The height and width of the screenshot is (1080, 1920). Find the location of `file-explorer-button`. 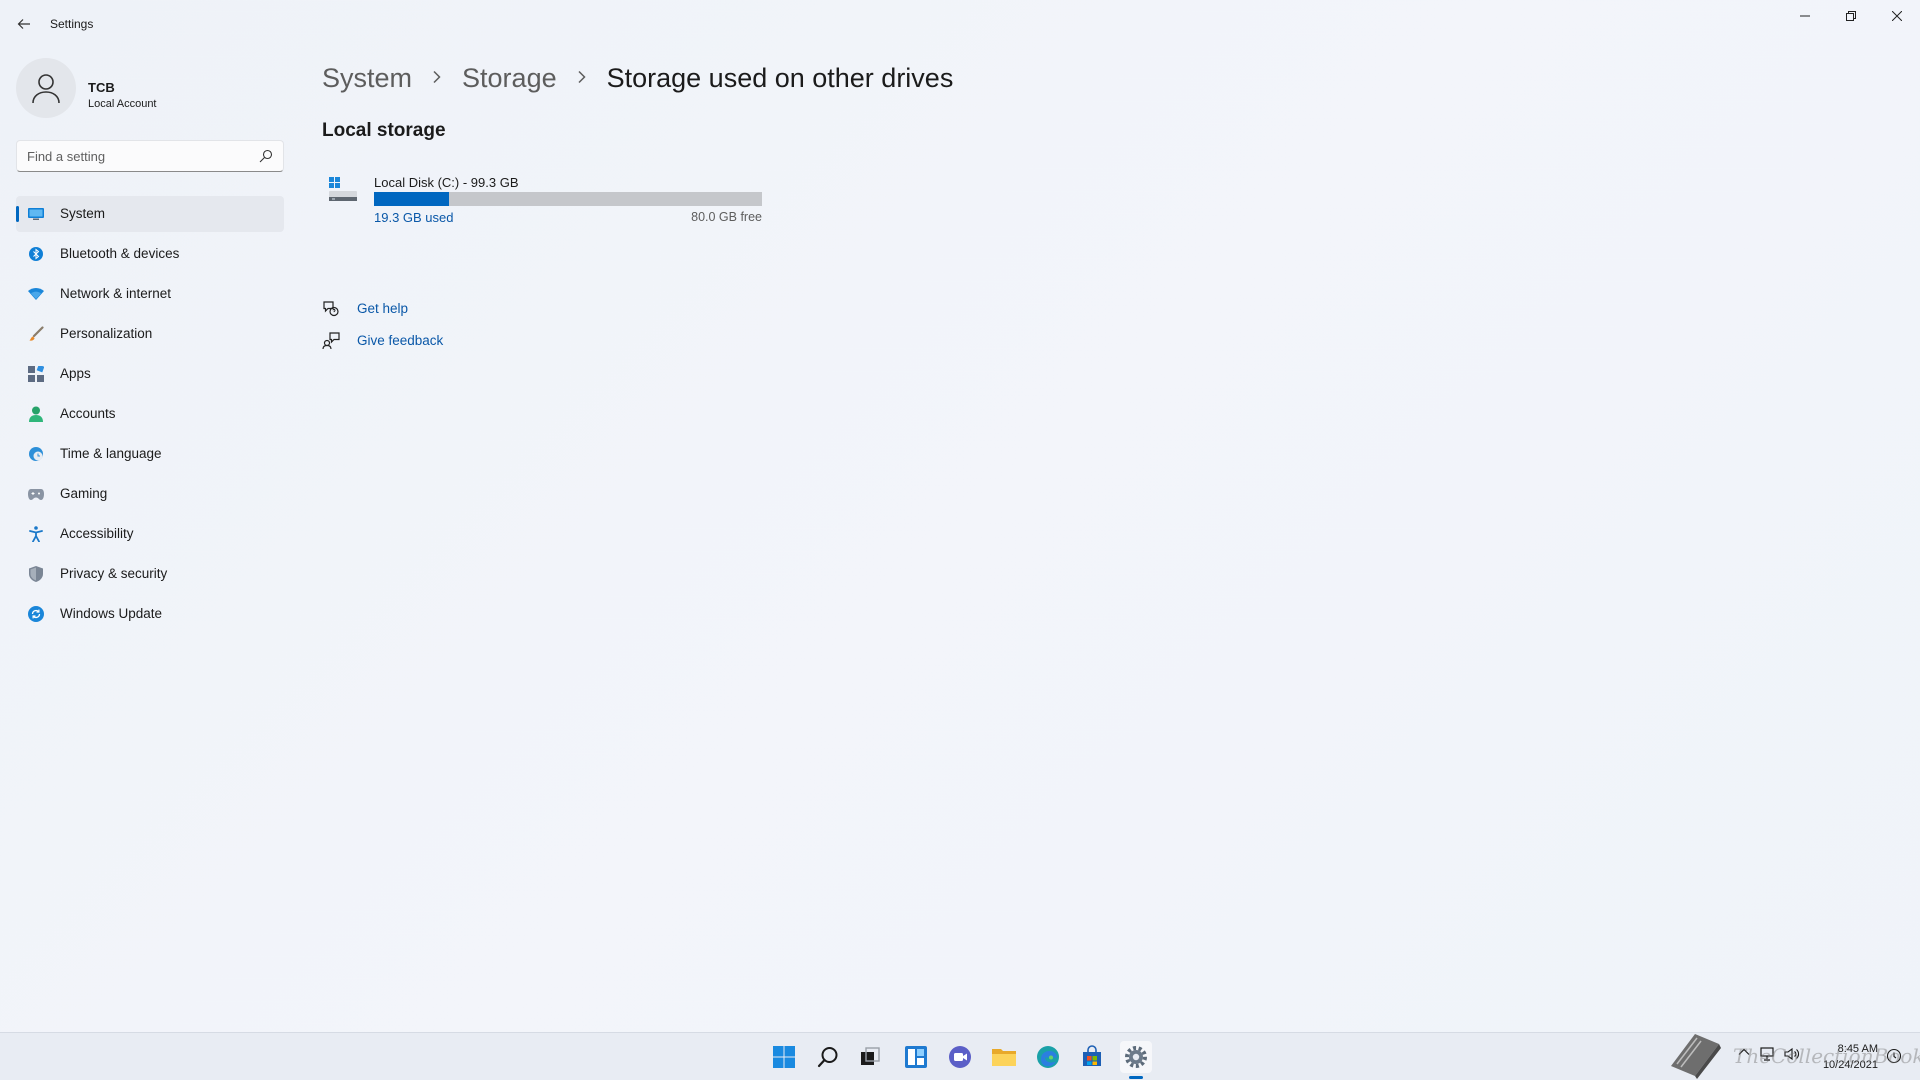

file-explorer-button is located at coordinates (1004, 1057).